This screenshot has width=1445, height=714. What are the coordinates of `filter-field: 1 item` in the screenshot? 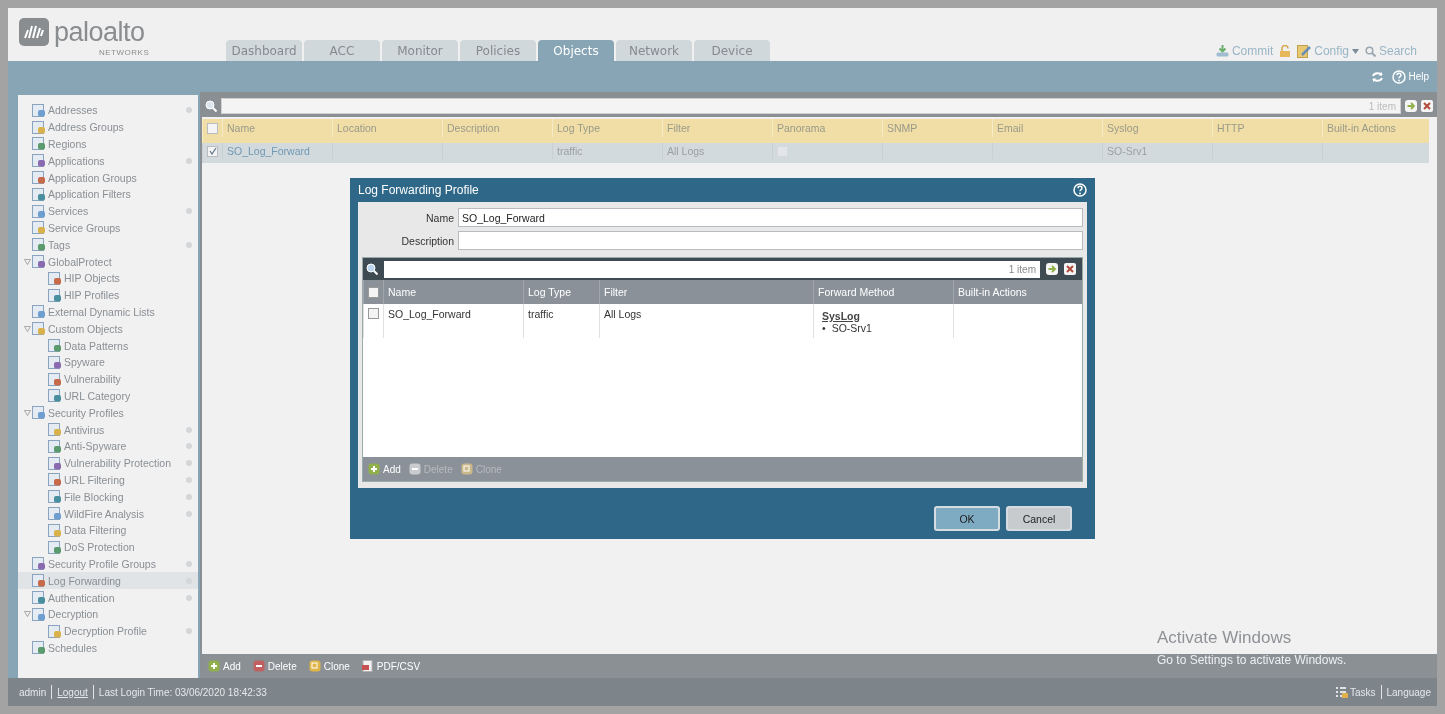 It's located at (712, 269).